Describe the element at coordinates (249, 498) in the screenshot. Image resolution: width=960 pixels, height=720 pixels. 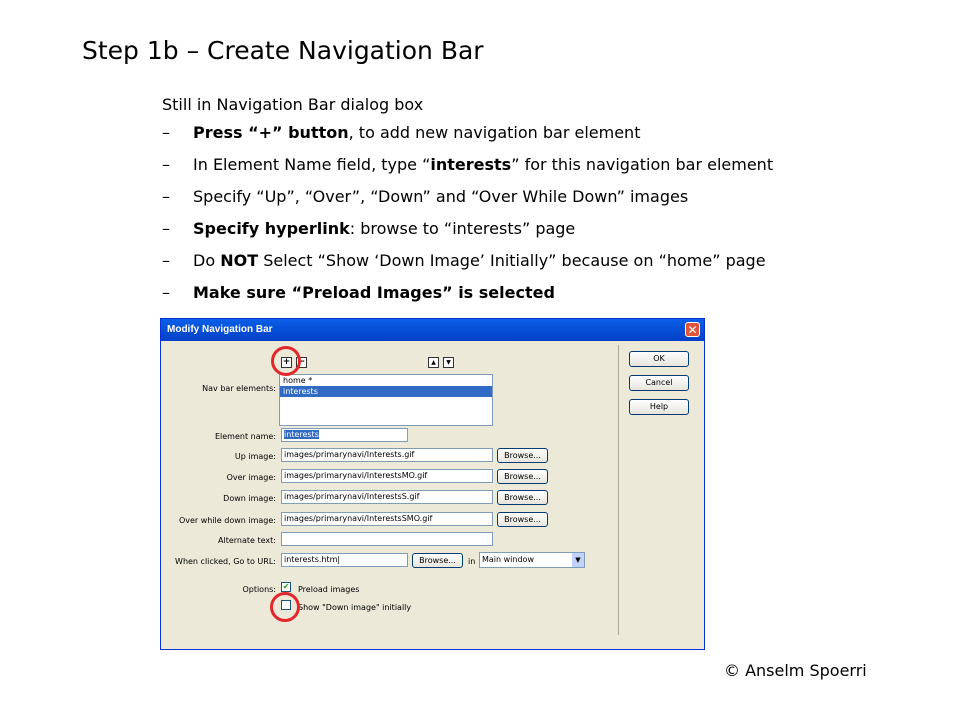
I see `down-image-label: Down image:` at that location.